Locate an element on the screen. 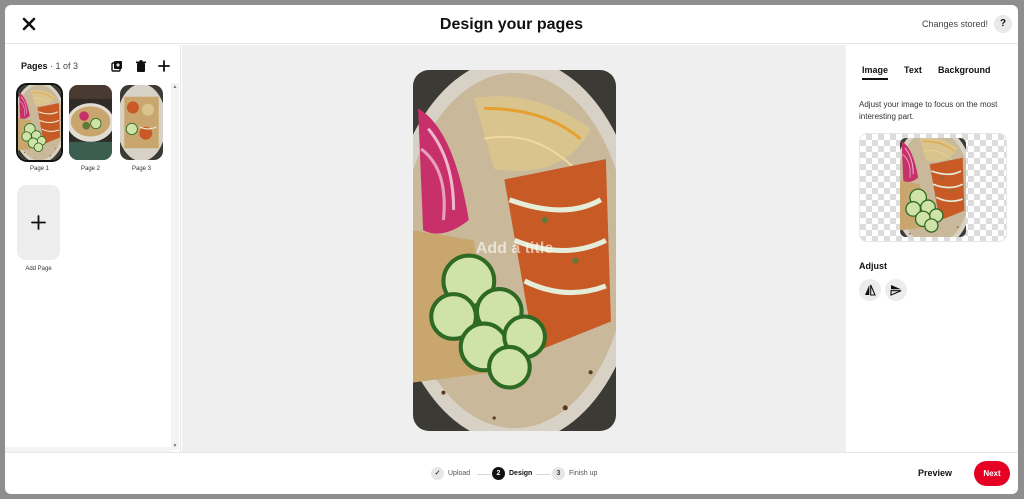 This screenshot has height=499, width=1024. help-button: ? is located at coordinates (1003, 24).